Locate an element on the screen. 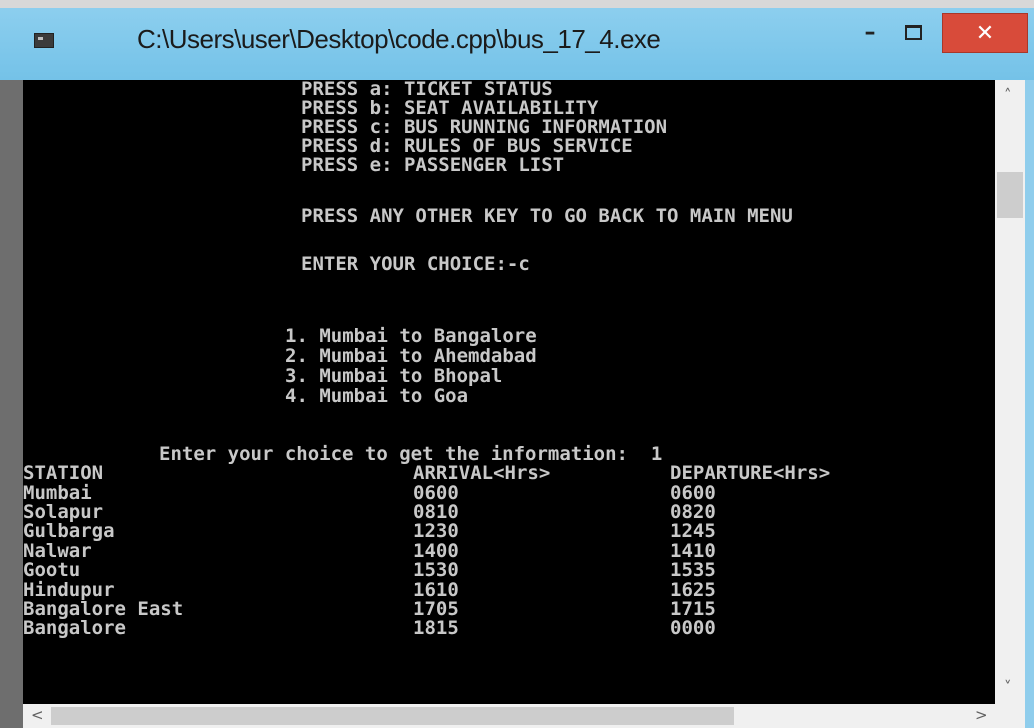 The image size is (1034, 728). route-item: 3. Mumbai to Bhopal is located at coordinates (394, 376).